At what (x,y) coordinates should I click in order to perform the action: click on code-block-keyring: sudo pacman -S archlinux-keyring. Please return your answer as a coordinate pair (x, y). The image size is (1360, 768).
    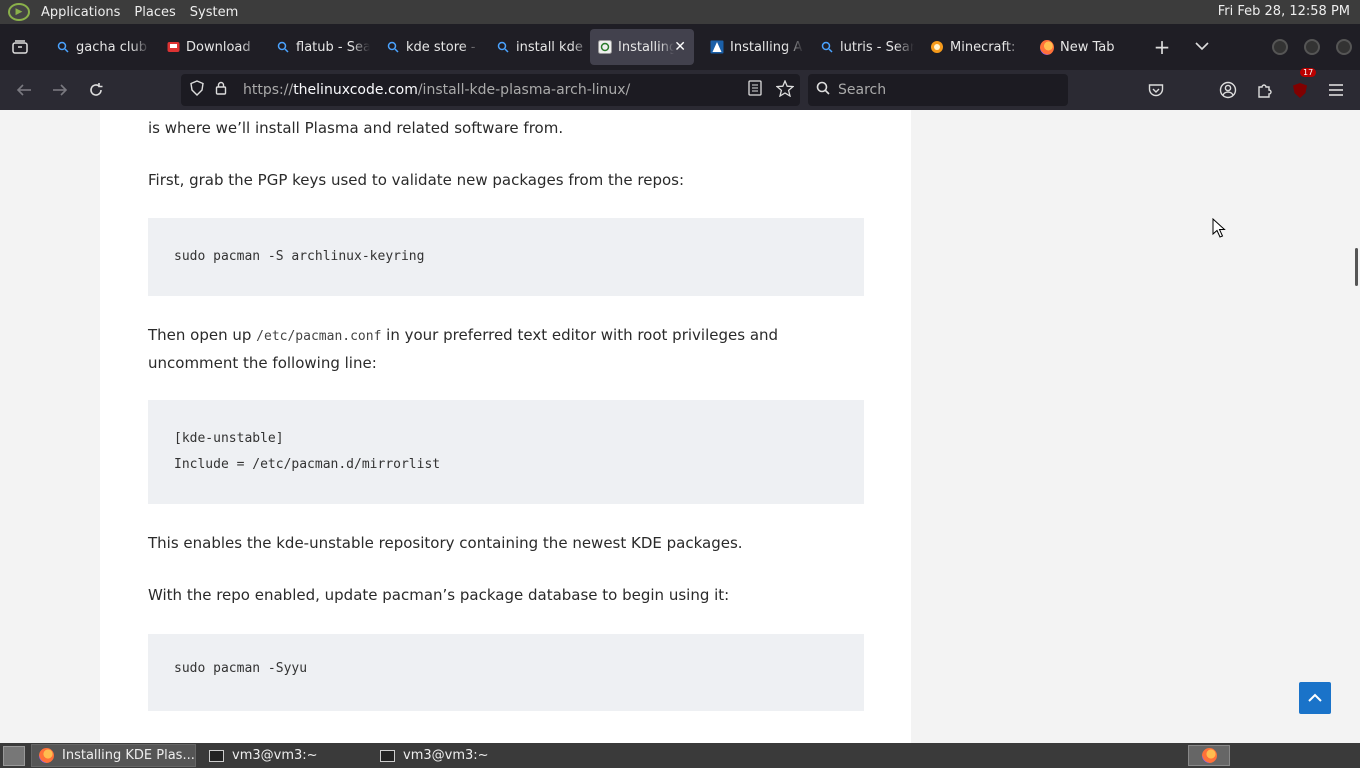
    Looking at the image, I should click on (506, 257).